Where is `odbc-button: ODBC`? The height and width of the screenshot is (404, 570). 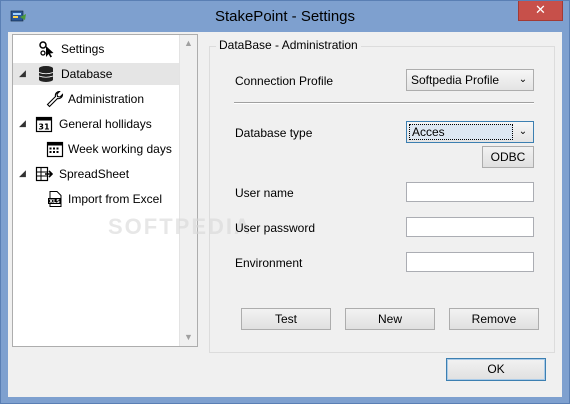
odbc-button: ODBC is located at coordinates (508, 157).